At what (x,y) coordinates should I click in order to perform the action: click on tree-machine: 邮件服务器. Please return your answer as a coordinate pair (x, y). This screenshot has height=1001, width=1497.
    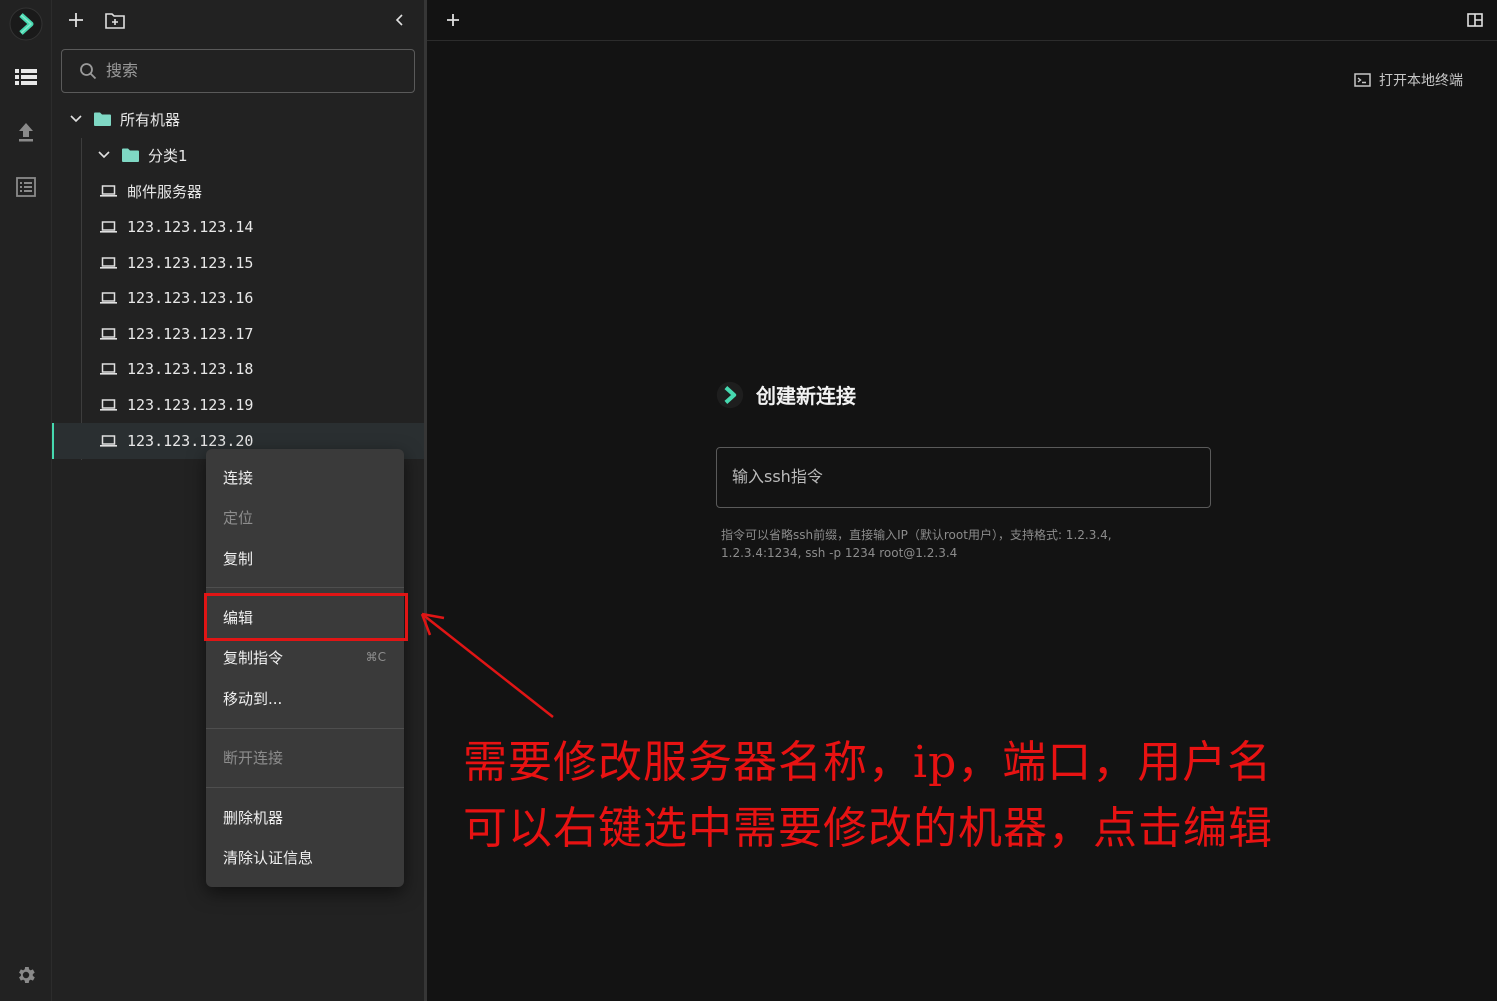
    Looking at the image, I should click on (238, 191).